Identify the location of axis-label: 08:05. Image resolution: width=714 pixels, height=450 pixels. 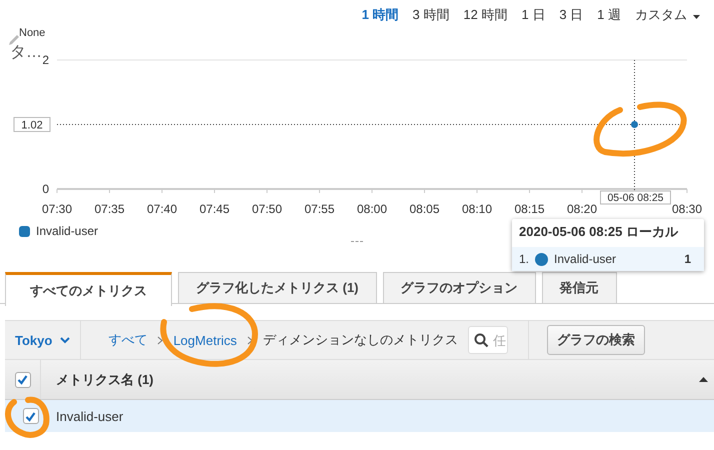
(424, 209).